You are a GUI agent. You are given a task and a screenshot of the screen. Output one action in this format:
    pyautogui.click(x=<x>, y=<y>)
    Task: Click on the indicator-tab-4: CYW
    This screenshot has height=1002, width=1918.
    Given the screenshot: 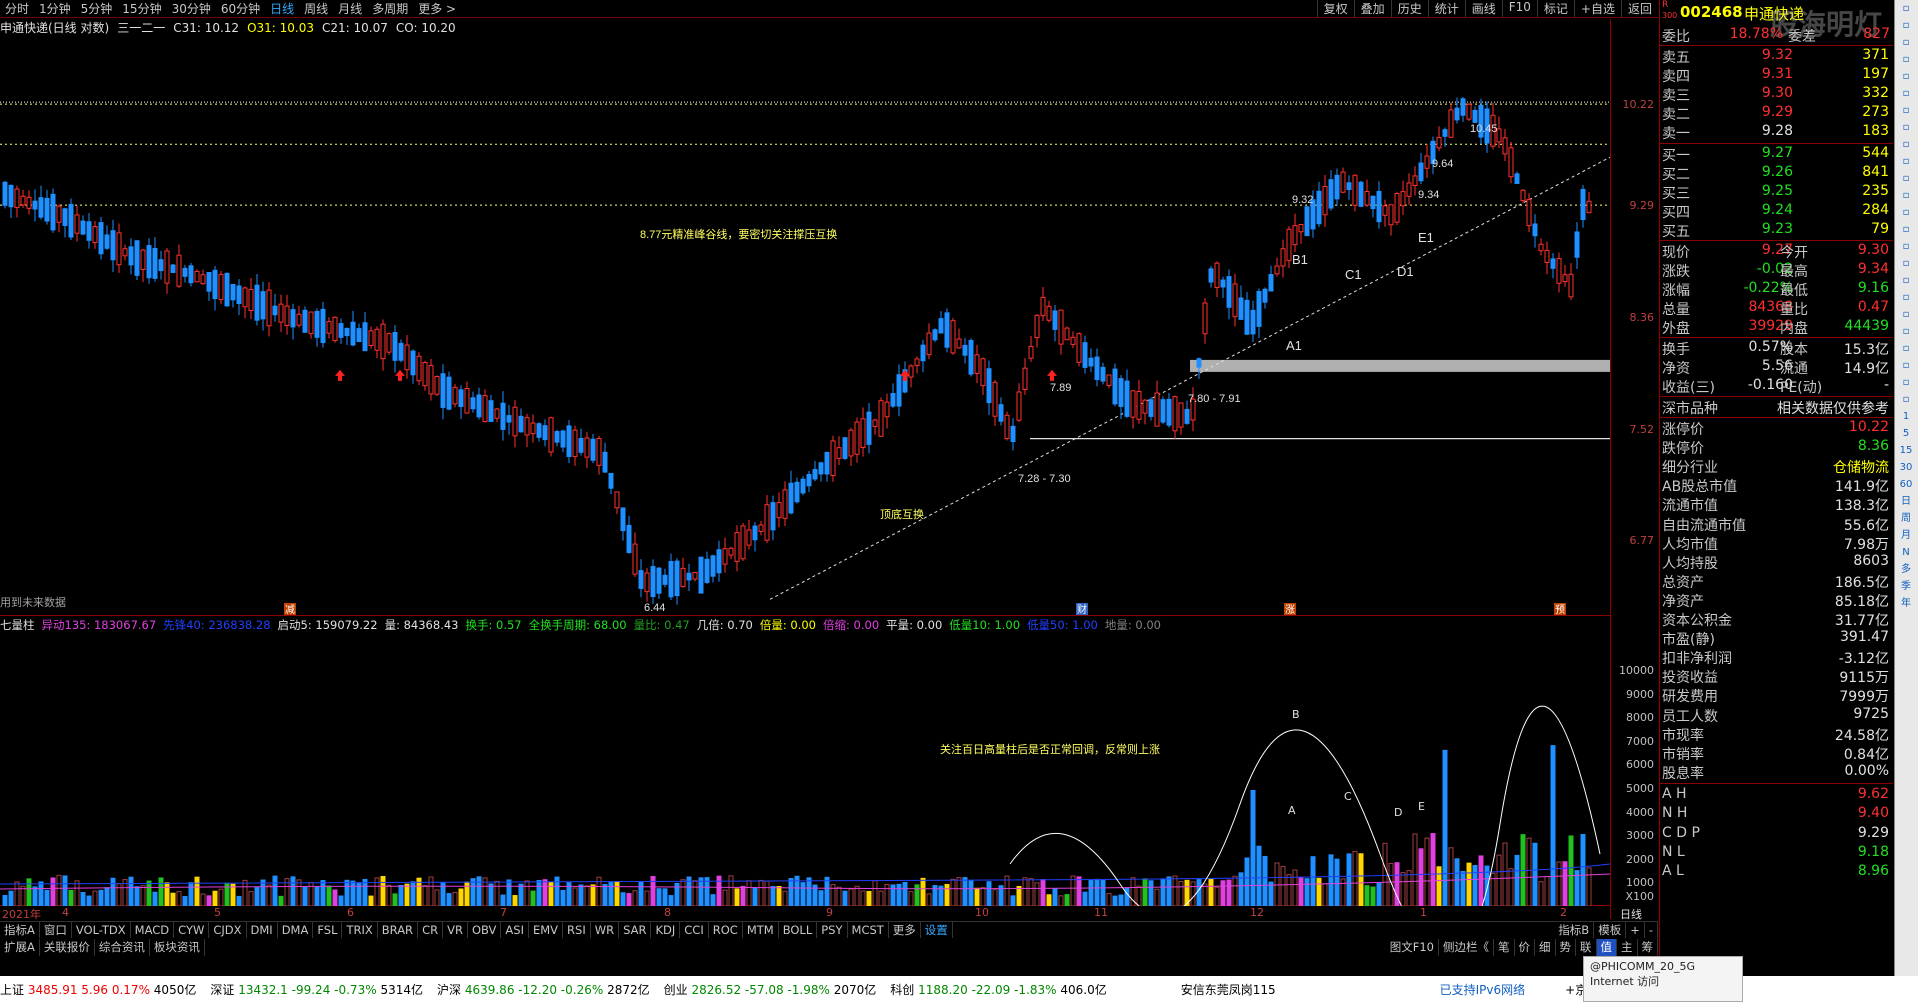 What is the action you would take?
    pyautogui.click(x=192, y=930)
    